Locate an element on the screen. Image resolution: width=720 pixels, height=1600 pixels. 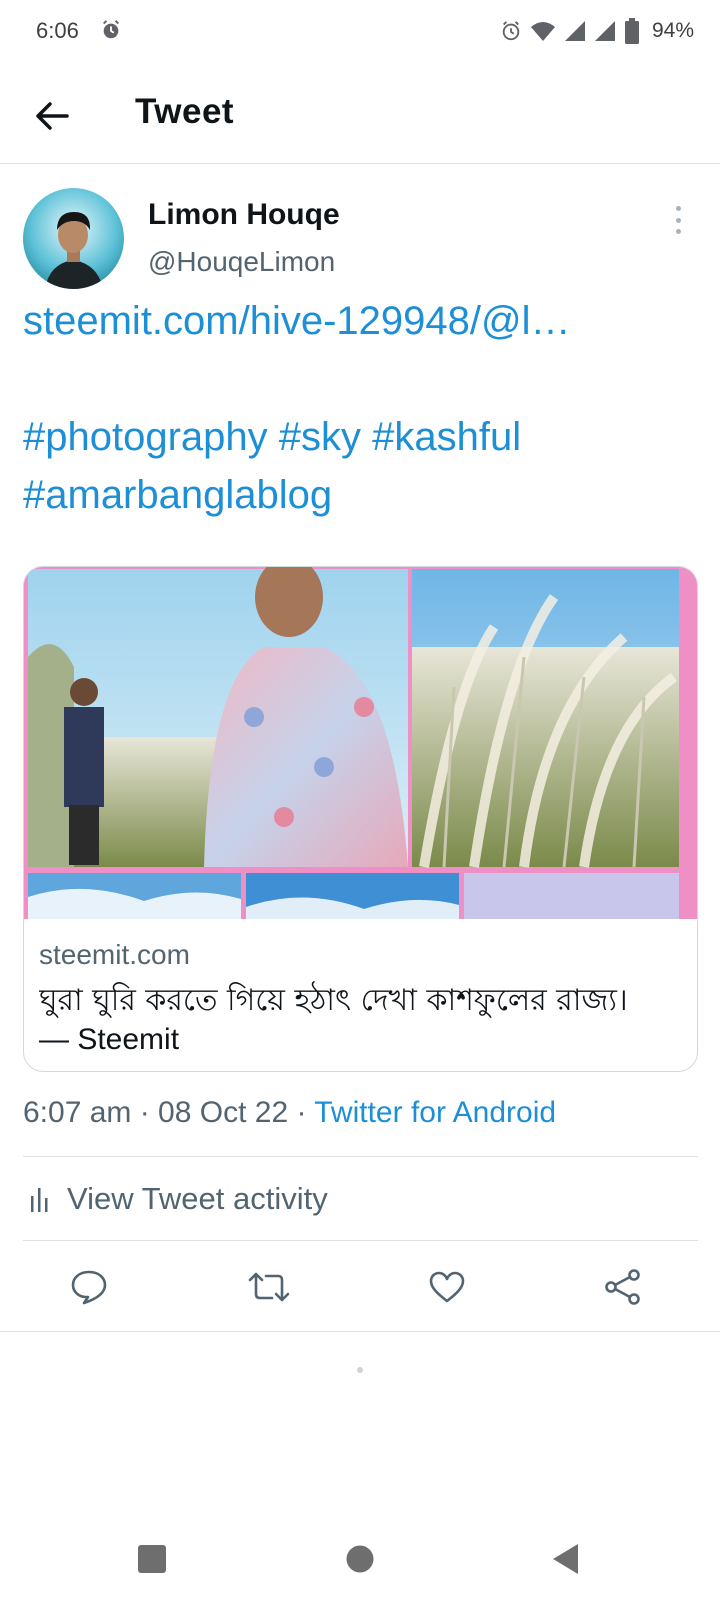
status-indicators: 94% is located at coordinates (597, 31).